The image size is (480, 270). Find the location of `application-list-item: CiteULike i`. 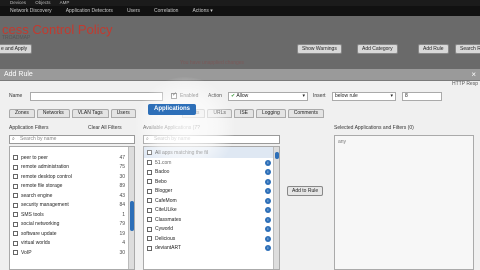

application-list-item: CiteULike i is located at coordinates (211, 211).